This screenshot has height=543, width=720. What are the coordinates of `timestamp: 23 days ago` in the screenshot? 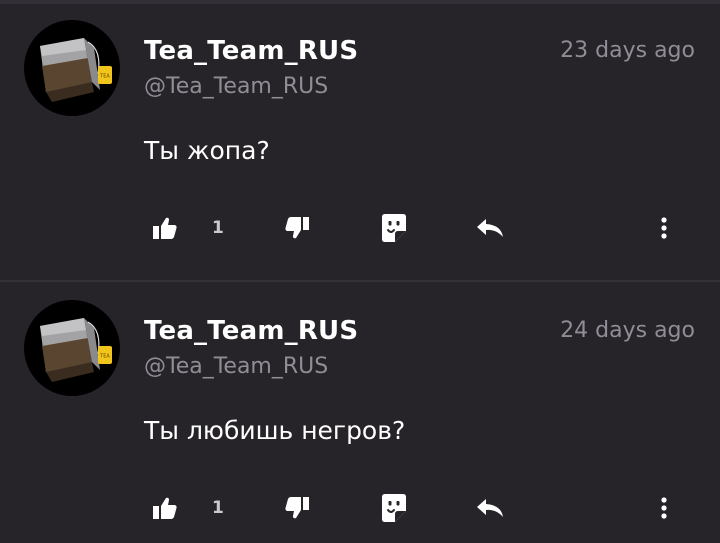 It's located at (627, 50).